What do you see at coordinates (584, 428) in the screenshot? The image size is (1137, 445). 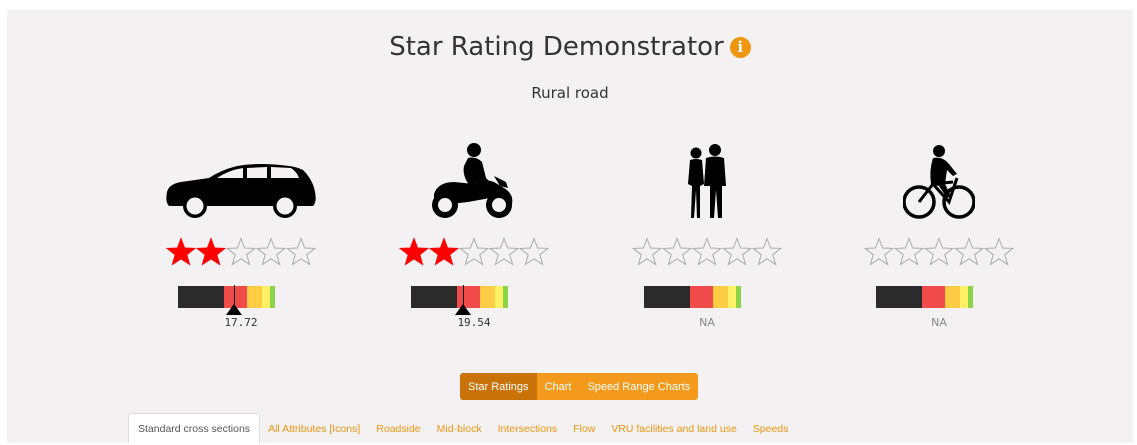 I see `tab-flow: Flow` at bounding box center [584, 428].